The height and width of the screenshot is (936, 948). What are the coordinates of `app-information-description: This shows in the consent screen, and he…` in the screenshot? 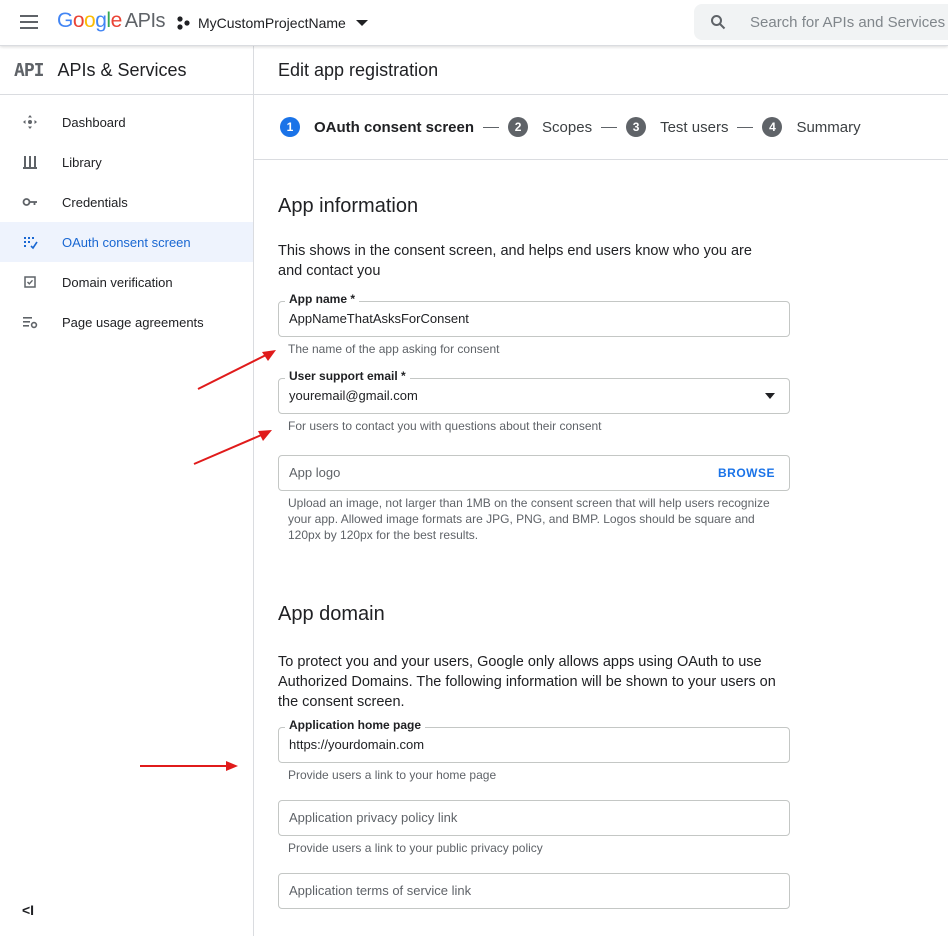 It's located at (515, 261).